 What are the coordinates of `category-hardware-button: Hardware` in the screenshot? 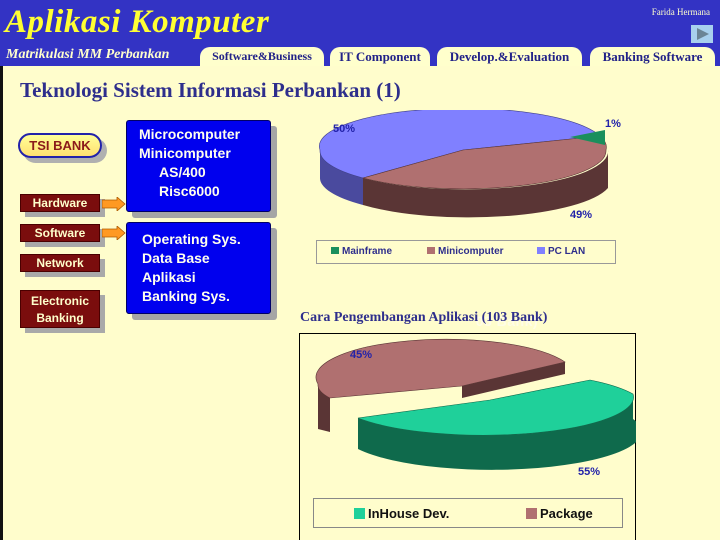 It's located at (60, 203).